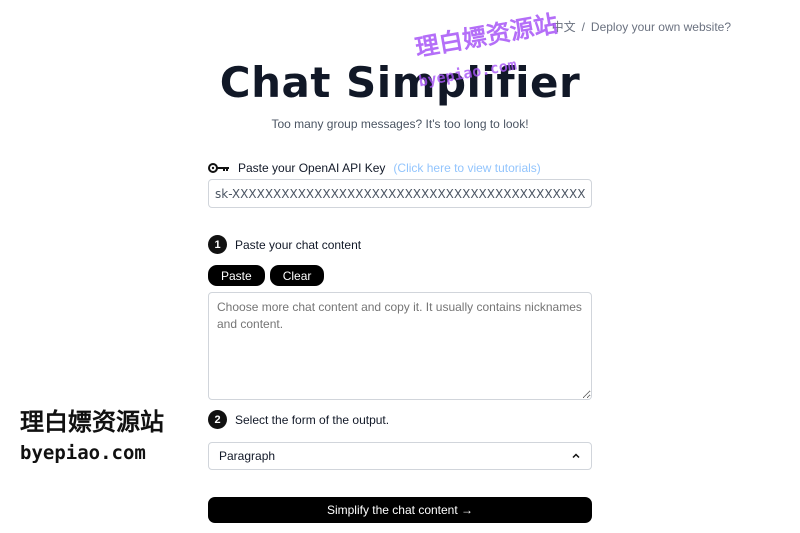 The width and height of the screenshot is (800, 533). I want to click on step1-number-badge: 1, so click(217, 244).